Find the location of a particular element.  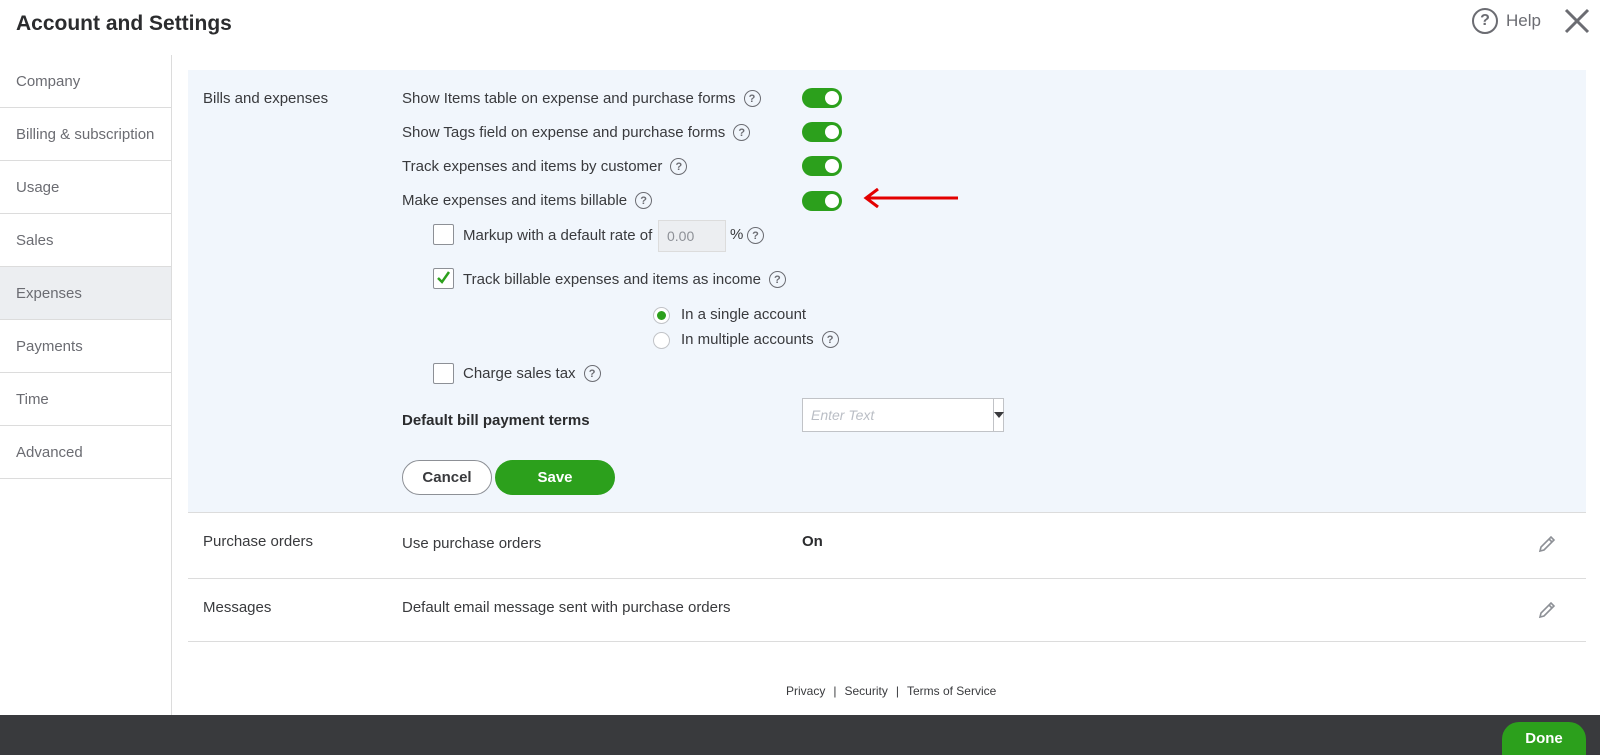

purchase-orders-section: Purchase orders Use purchase orders On is located at coordinates (887, 545).